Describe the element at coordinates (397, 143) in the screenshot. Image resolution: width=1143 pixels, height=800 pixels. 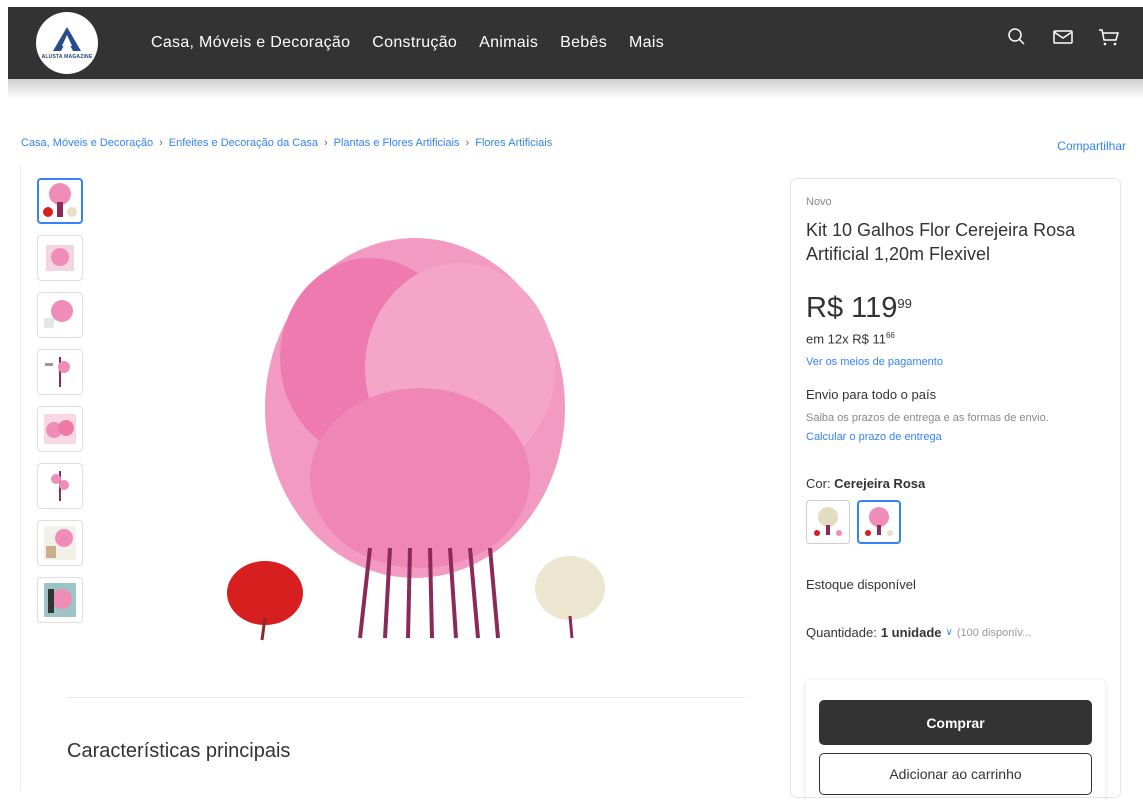
I see `breadcrumb-item: Plantas e Flores Artificiais` at that location.